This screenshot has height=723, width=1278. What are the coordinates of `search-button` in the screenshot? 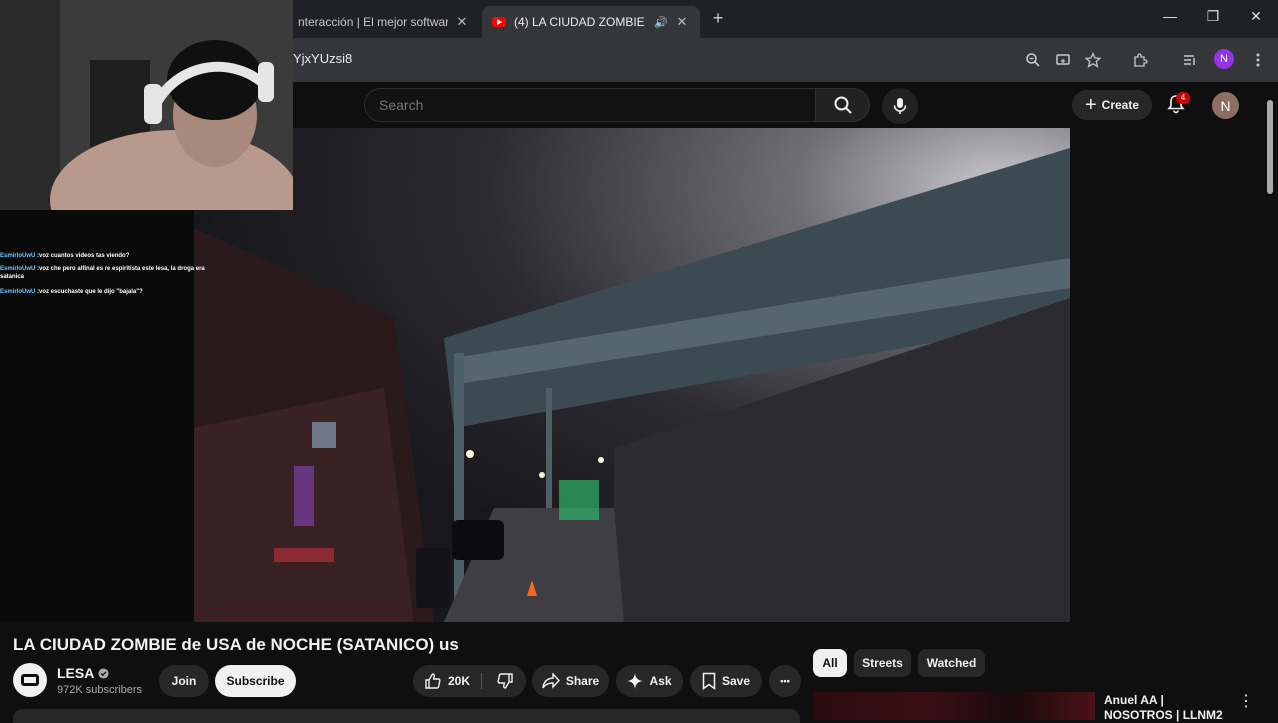 It's located at (843, 105).